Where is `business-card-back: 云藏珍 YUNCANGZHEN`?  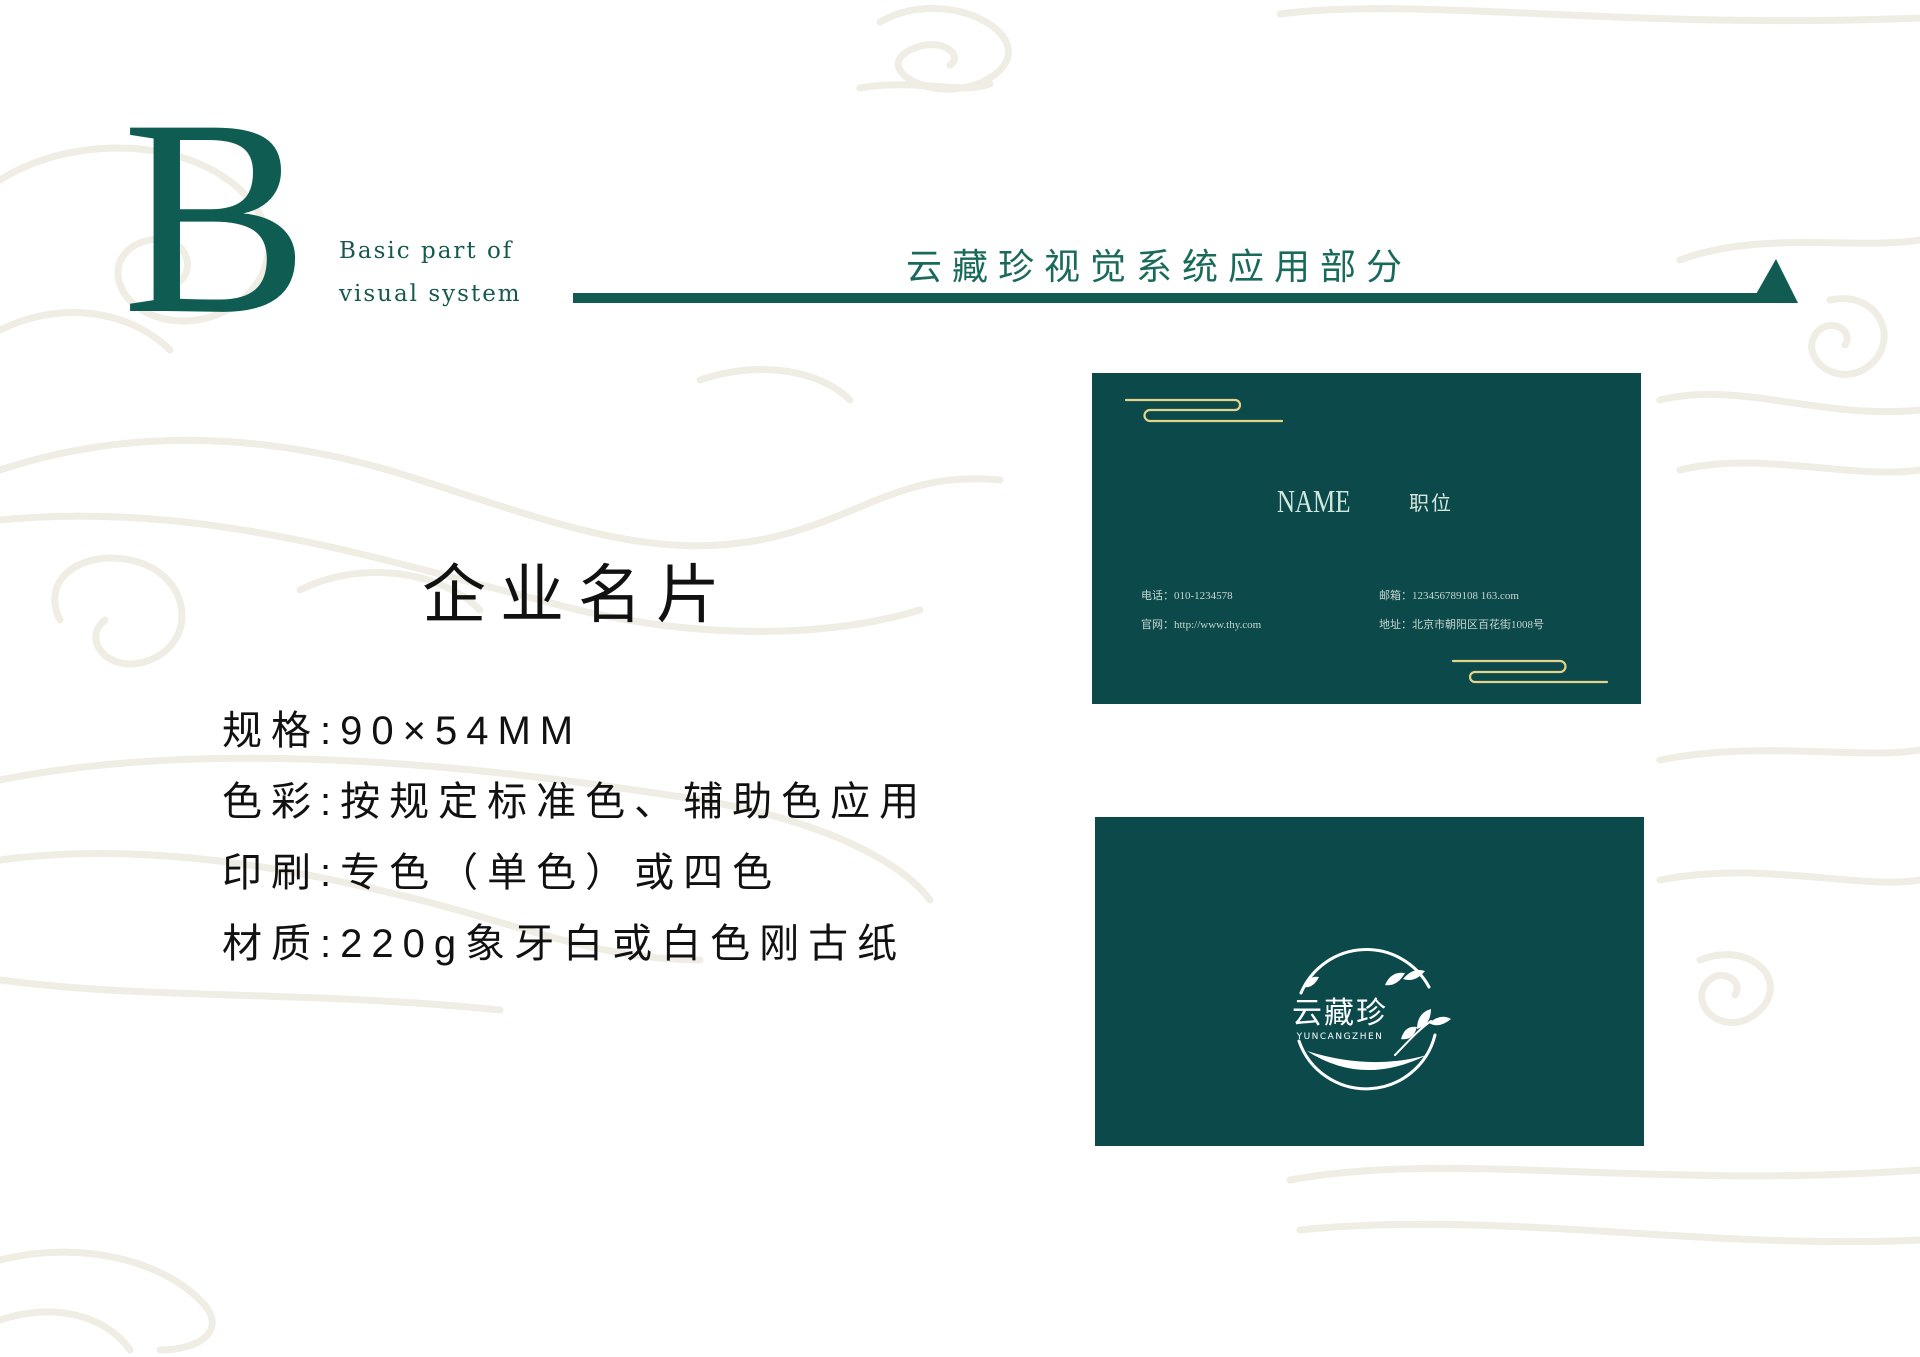 business-card-back: 云藏珍 YUNCANGZHEN is located at coordinates (1369, 981).